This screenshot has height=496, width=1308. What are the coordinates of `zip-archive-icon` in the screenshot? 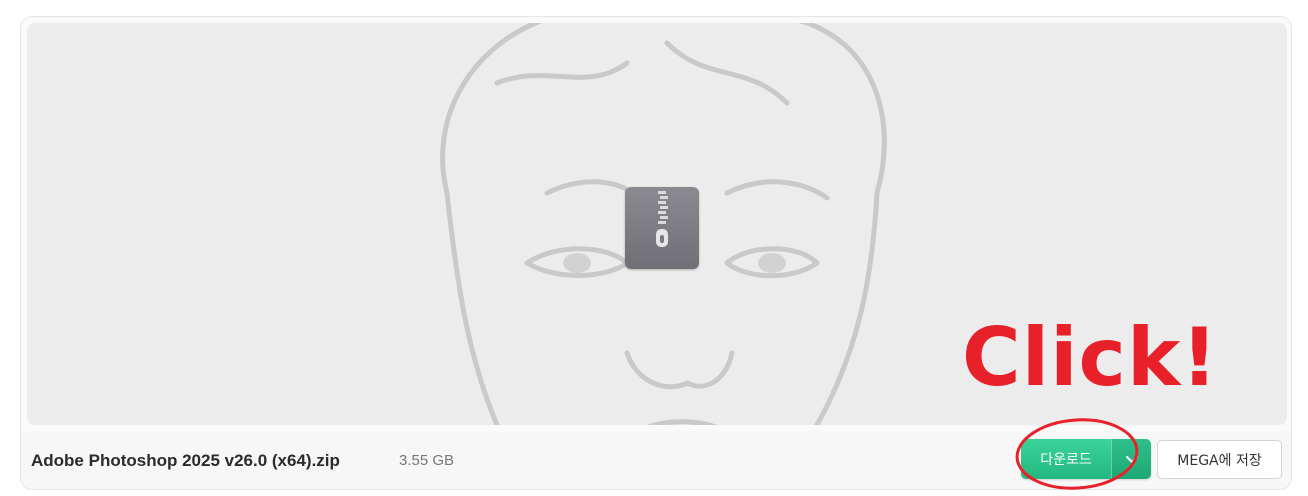 It's located at (662, 228).